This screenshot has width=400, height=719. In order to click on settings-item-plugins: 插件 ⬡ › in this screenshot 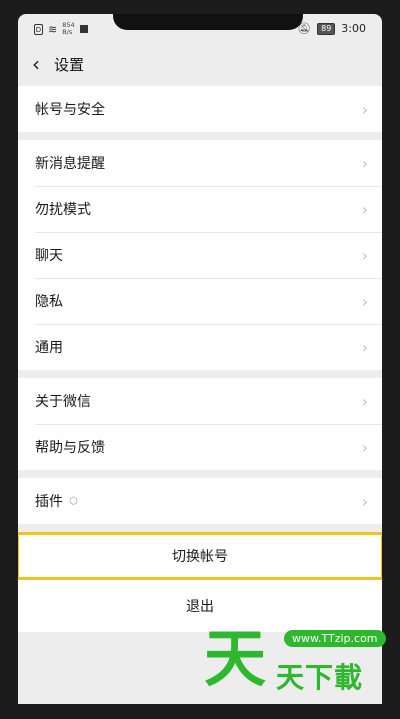, I will do `click(200, 501)`.